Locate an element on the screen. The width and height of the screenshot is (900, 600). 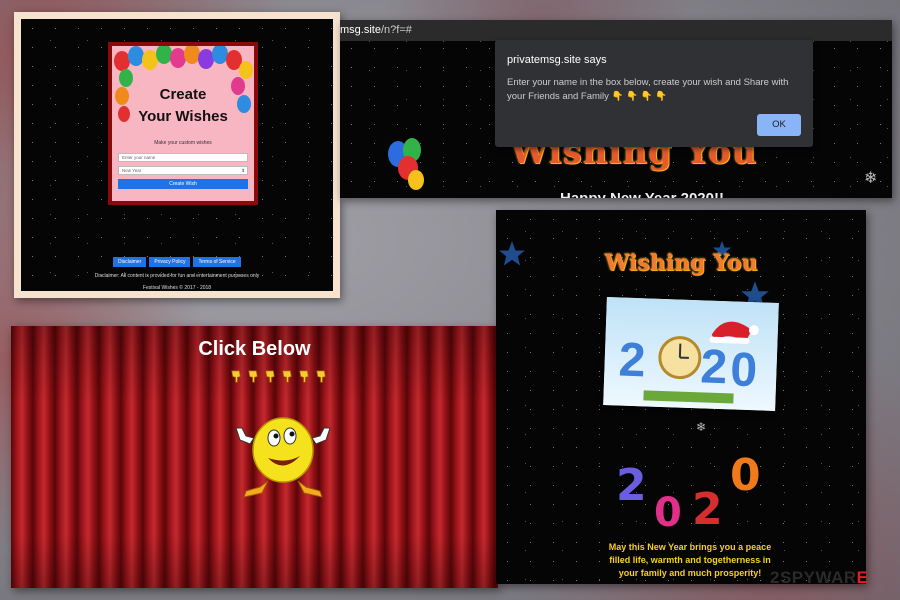
year-2020-graphic: 2 0 2 0 is located at coordinates (688, 490).